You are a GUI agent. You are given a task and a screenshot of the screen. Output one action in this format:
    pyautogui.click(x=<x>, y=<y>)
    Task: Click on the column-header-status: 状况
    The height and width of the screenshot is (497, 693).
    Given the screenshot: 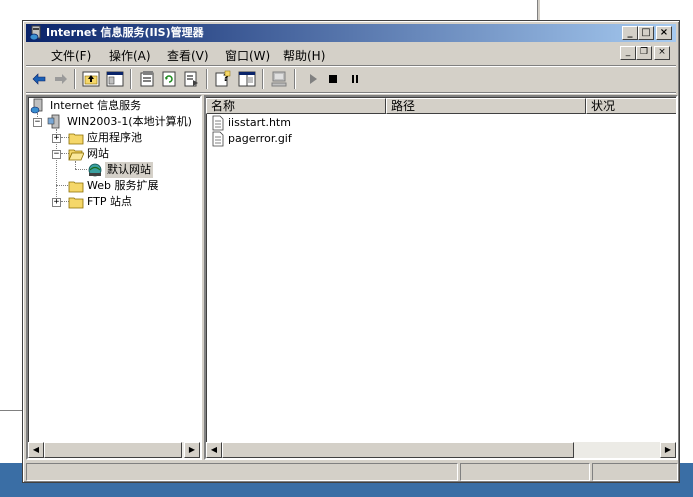 What is the action you would take?
    pyautogui.click(x=631, y=106)
    